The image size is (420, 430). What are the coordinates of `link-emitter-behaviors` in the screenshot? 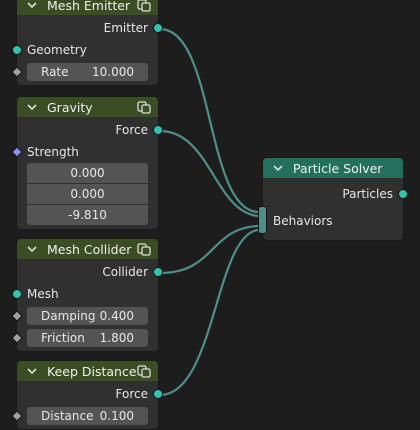 It's located at (209, 120).